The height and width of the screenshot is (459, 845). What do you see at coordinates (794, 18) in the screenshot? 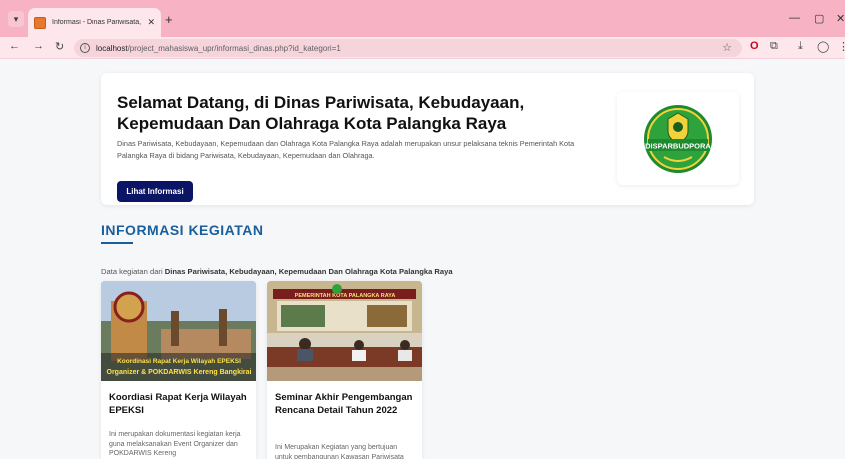
I see `minimize-icon: —` at bounding box center [794, 18].